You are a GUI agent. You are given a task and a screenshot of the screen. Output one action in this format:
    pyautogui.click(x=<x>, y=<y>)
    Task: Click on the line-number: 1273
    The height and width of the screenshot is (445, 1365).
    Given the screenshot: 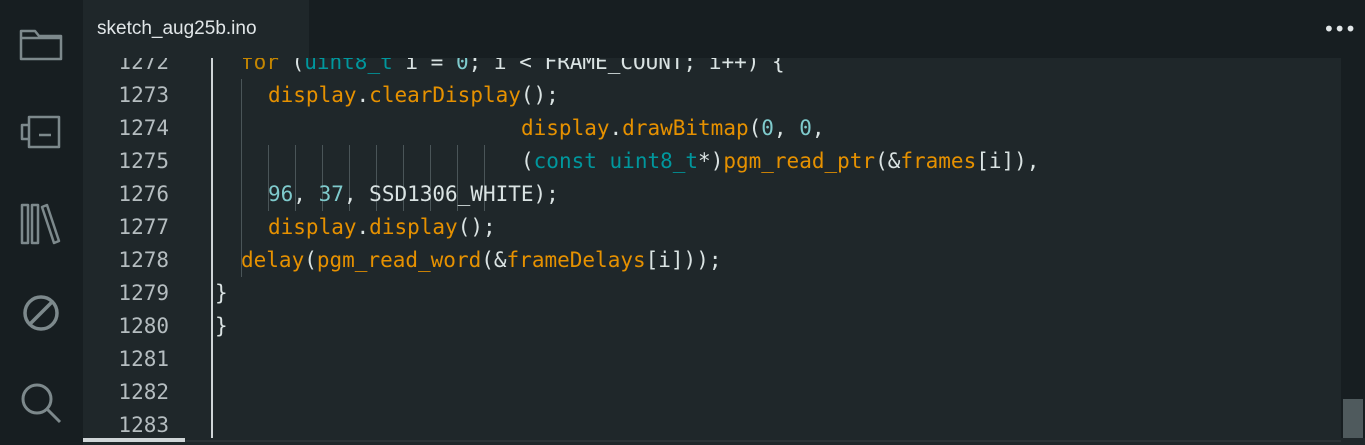 What is the action you would take?
    pyautogui.click(x=143, y=95)
    